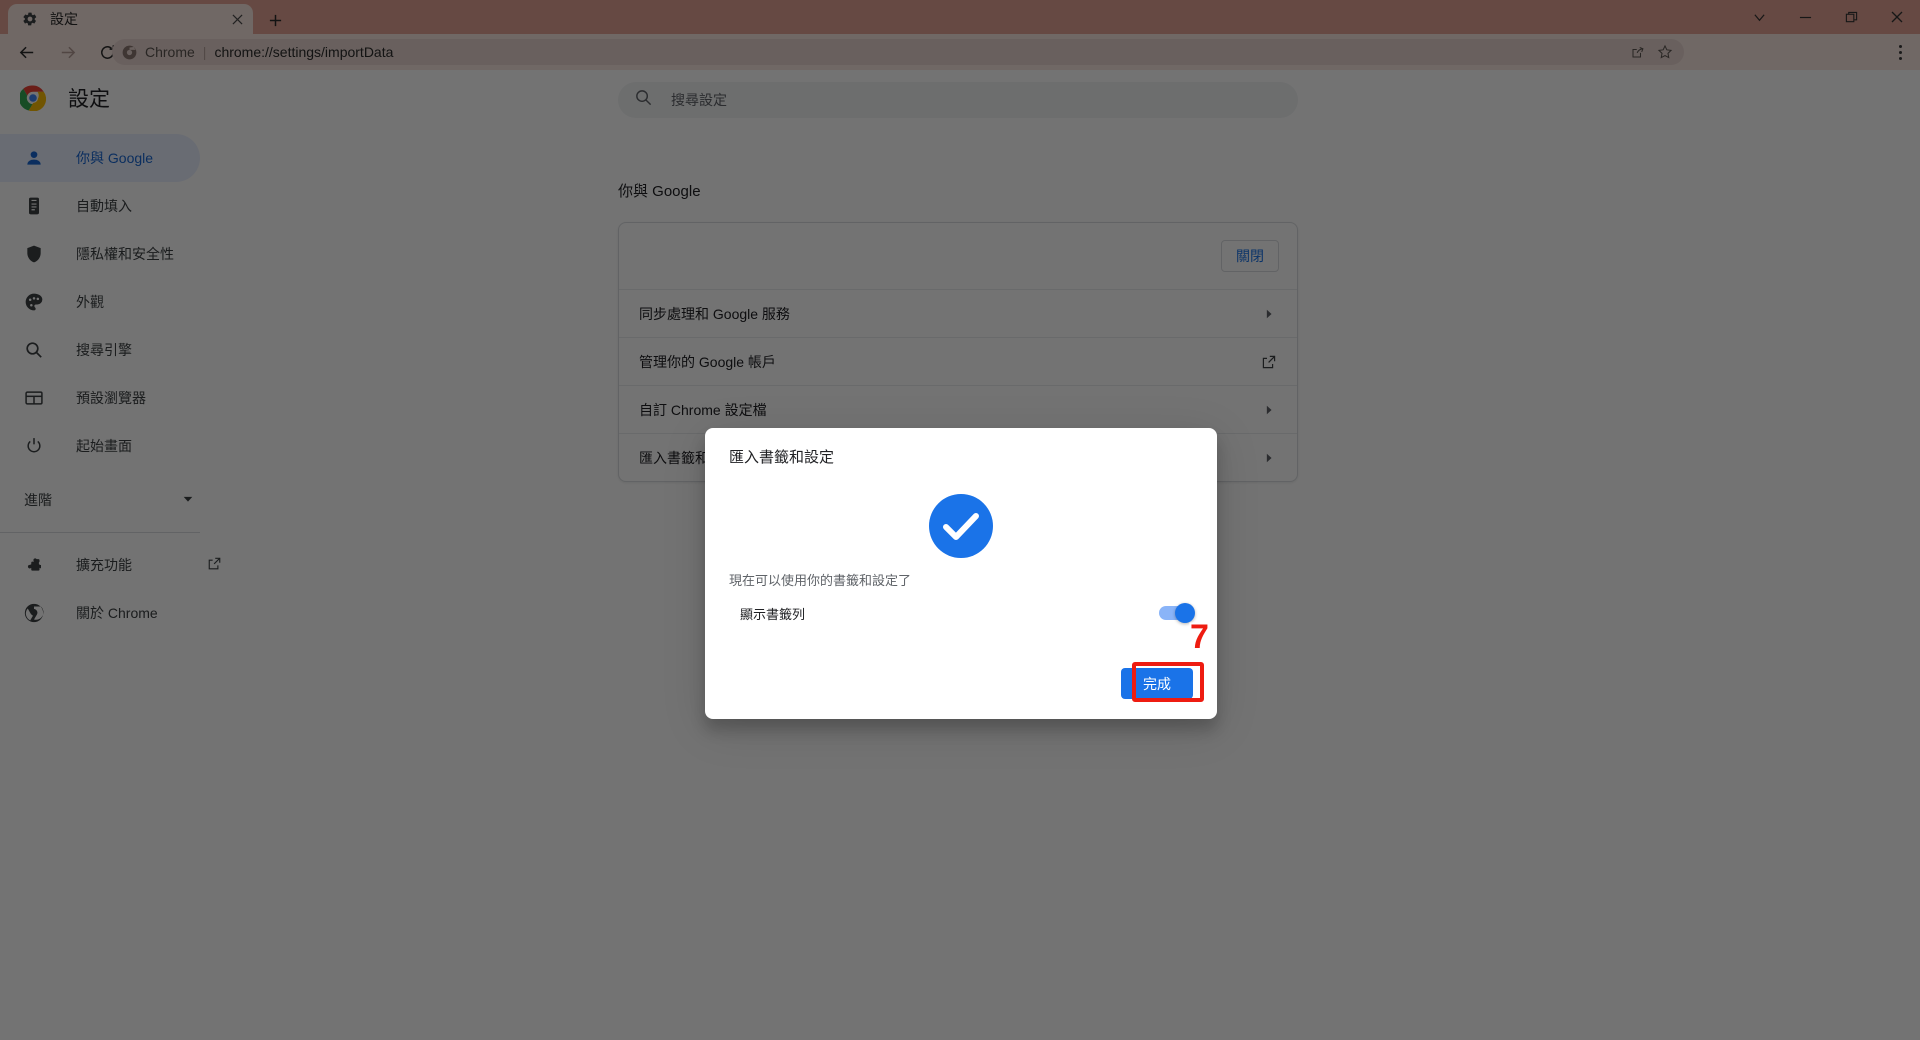 This screenshot has height=1040, width=1920. I want to click on annotation-step-number: 7, so click(1199, 637).